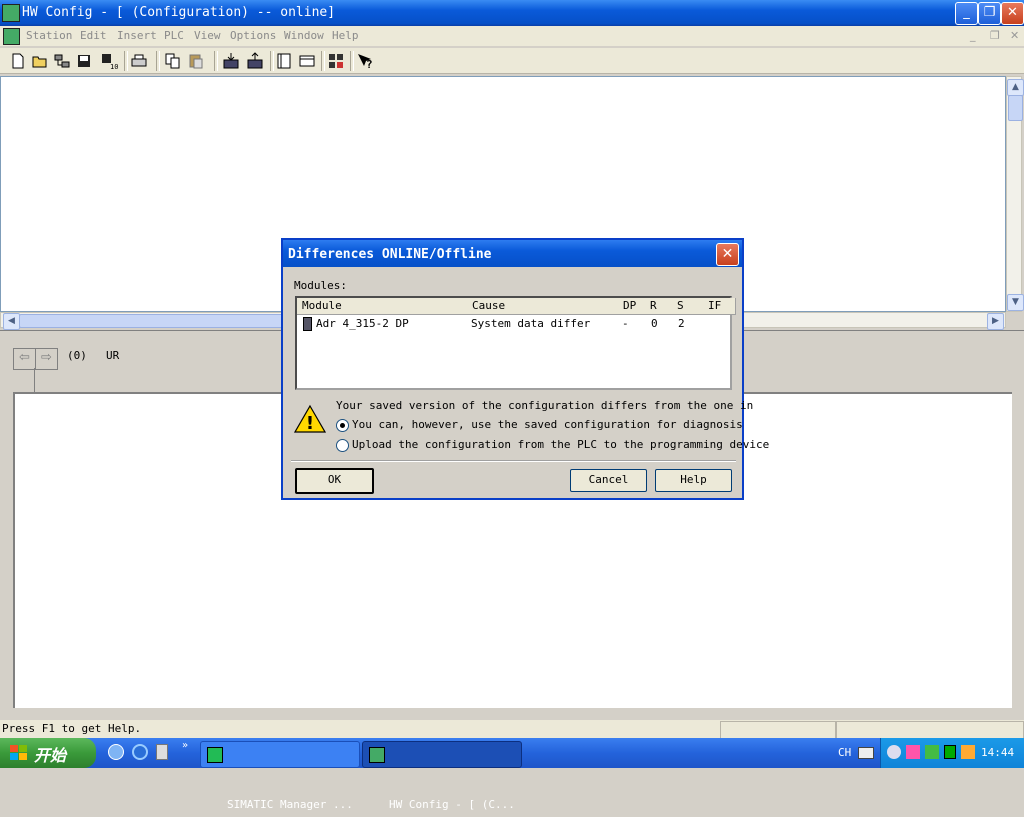  I want to click on tray-app-icon, so click(913, 752).